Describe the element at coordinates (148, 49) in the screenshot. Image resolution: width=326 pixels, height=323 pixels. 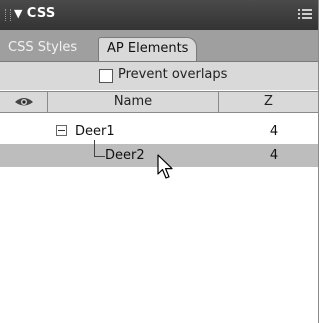
I see `tab-ap-elements: AP Elements` at that location.